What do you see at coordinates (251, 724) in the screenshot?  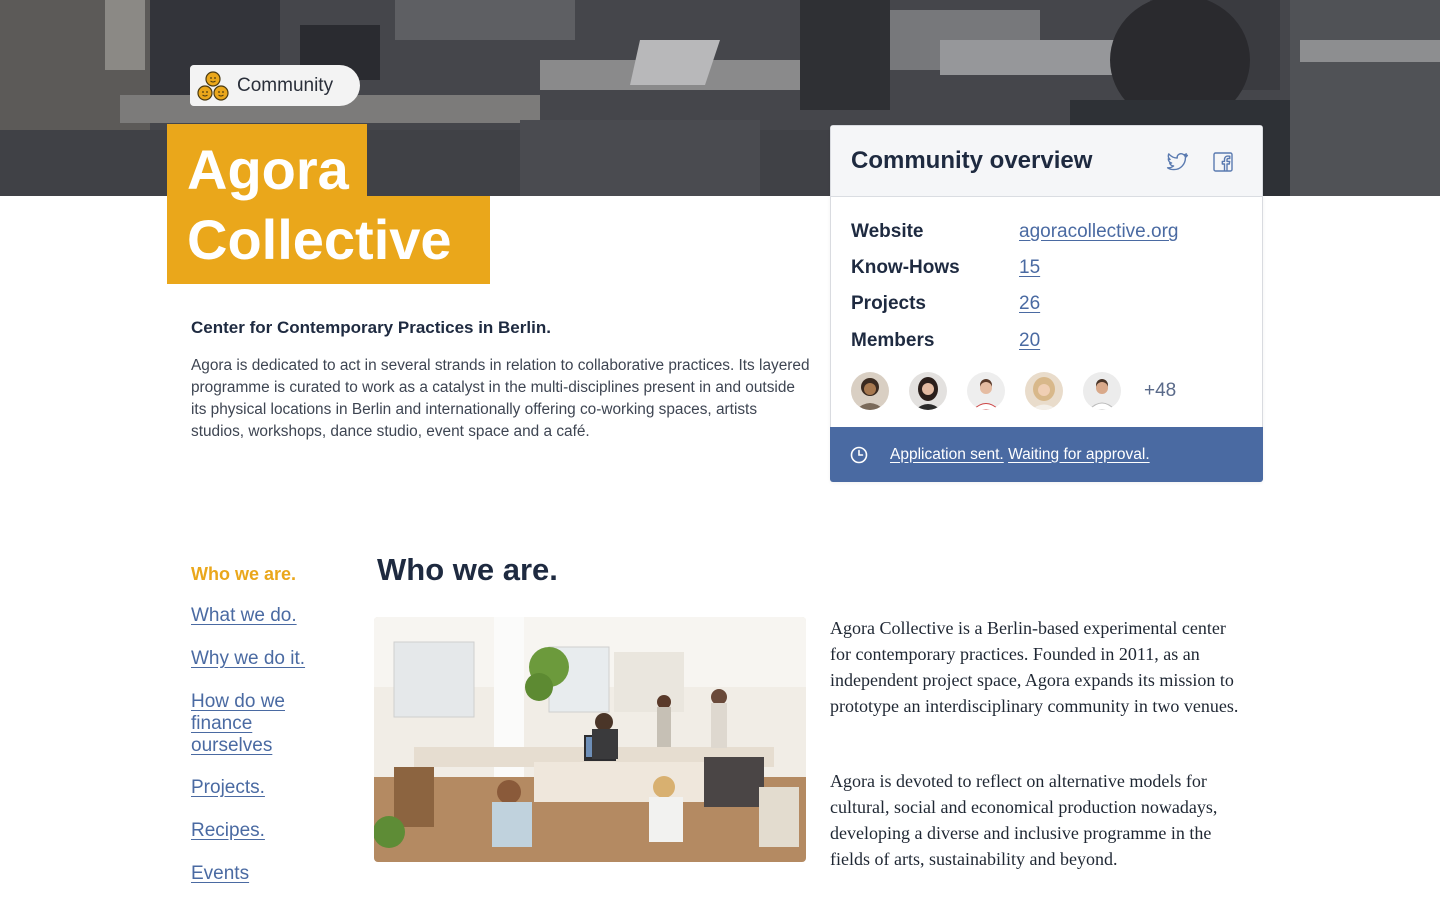 I see `nav-item-how-do-we-finance-ourselves: How do we finance ourselves` at bounding box center [251, 724].